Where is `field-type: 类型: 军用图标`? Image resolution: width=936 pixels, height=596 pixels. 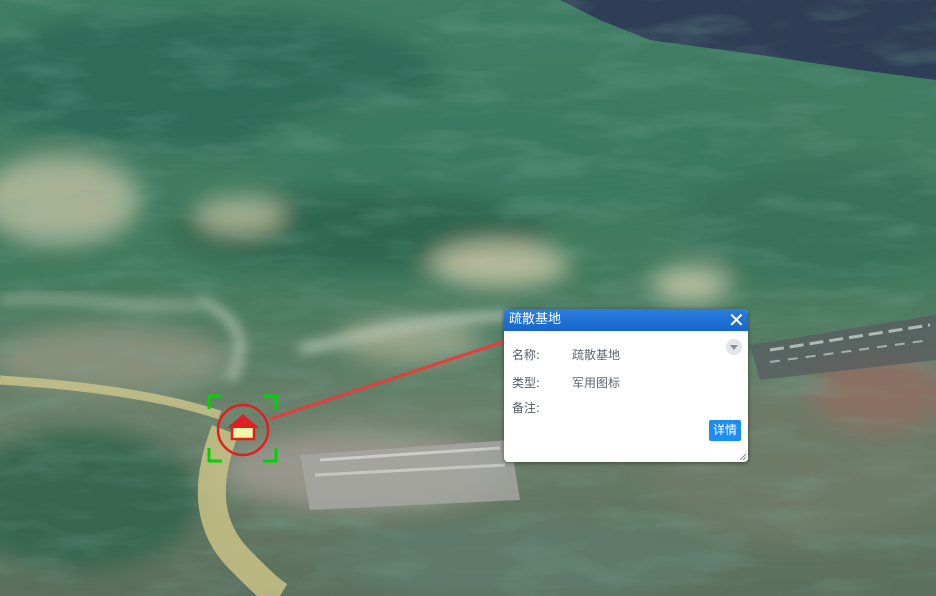 field-type: 类型: 军用图标 is located at coordinates (566, 382).